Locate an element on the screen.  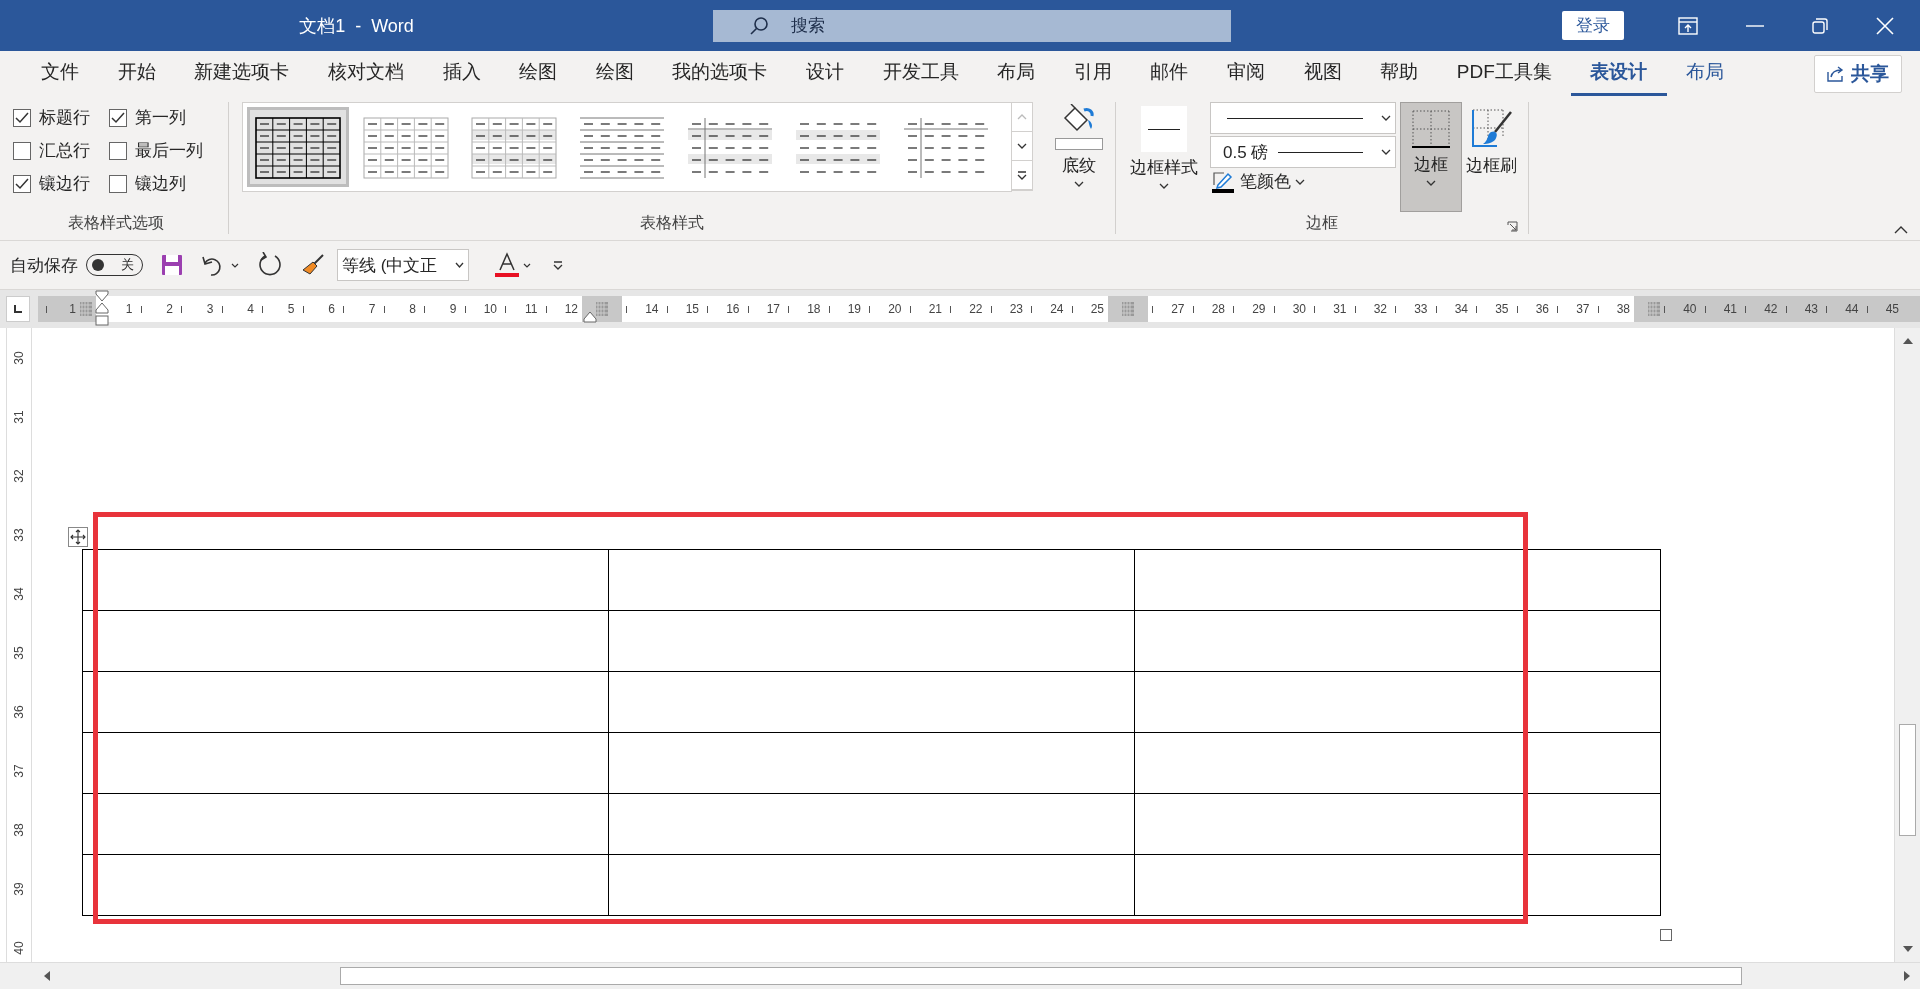
option-checkbox: 最后一列 is located at coordinates (164, 150).